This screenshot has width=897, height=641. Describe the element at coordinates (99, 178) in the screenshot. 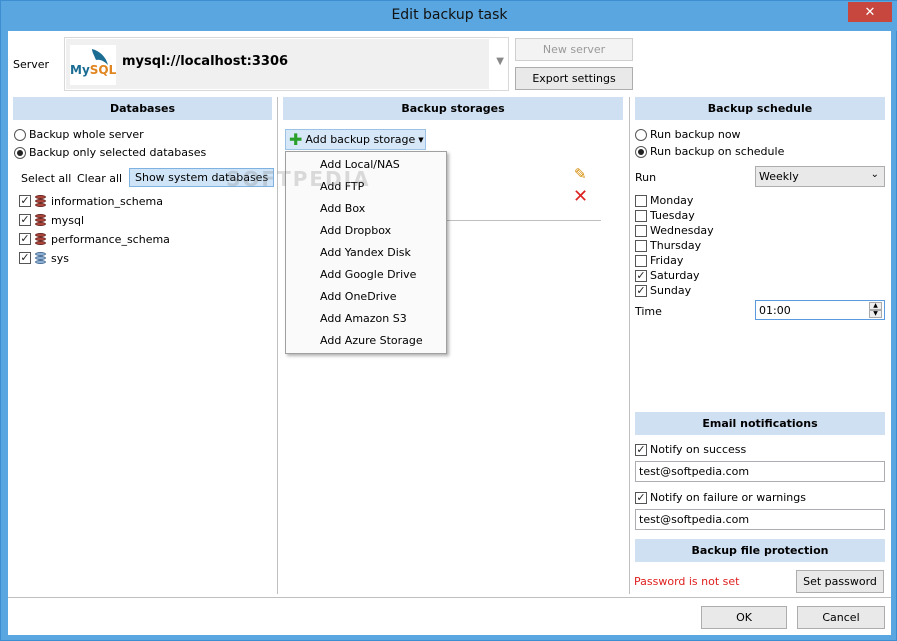

I see `clear-all-button: Clear all` at that location.